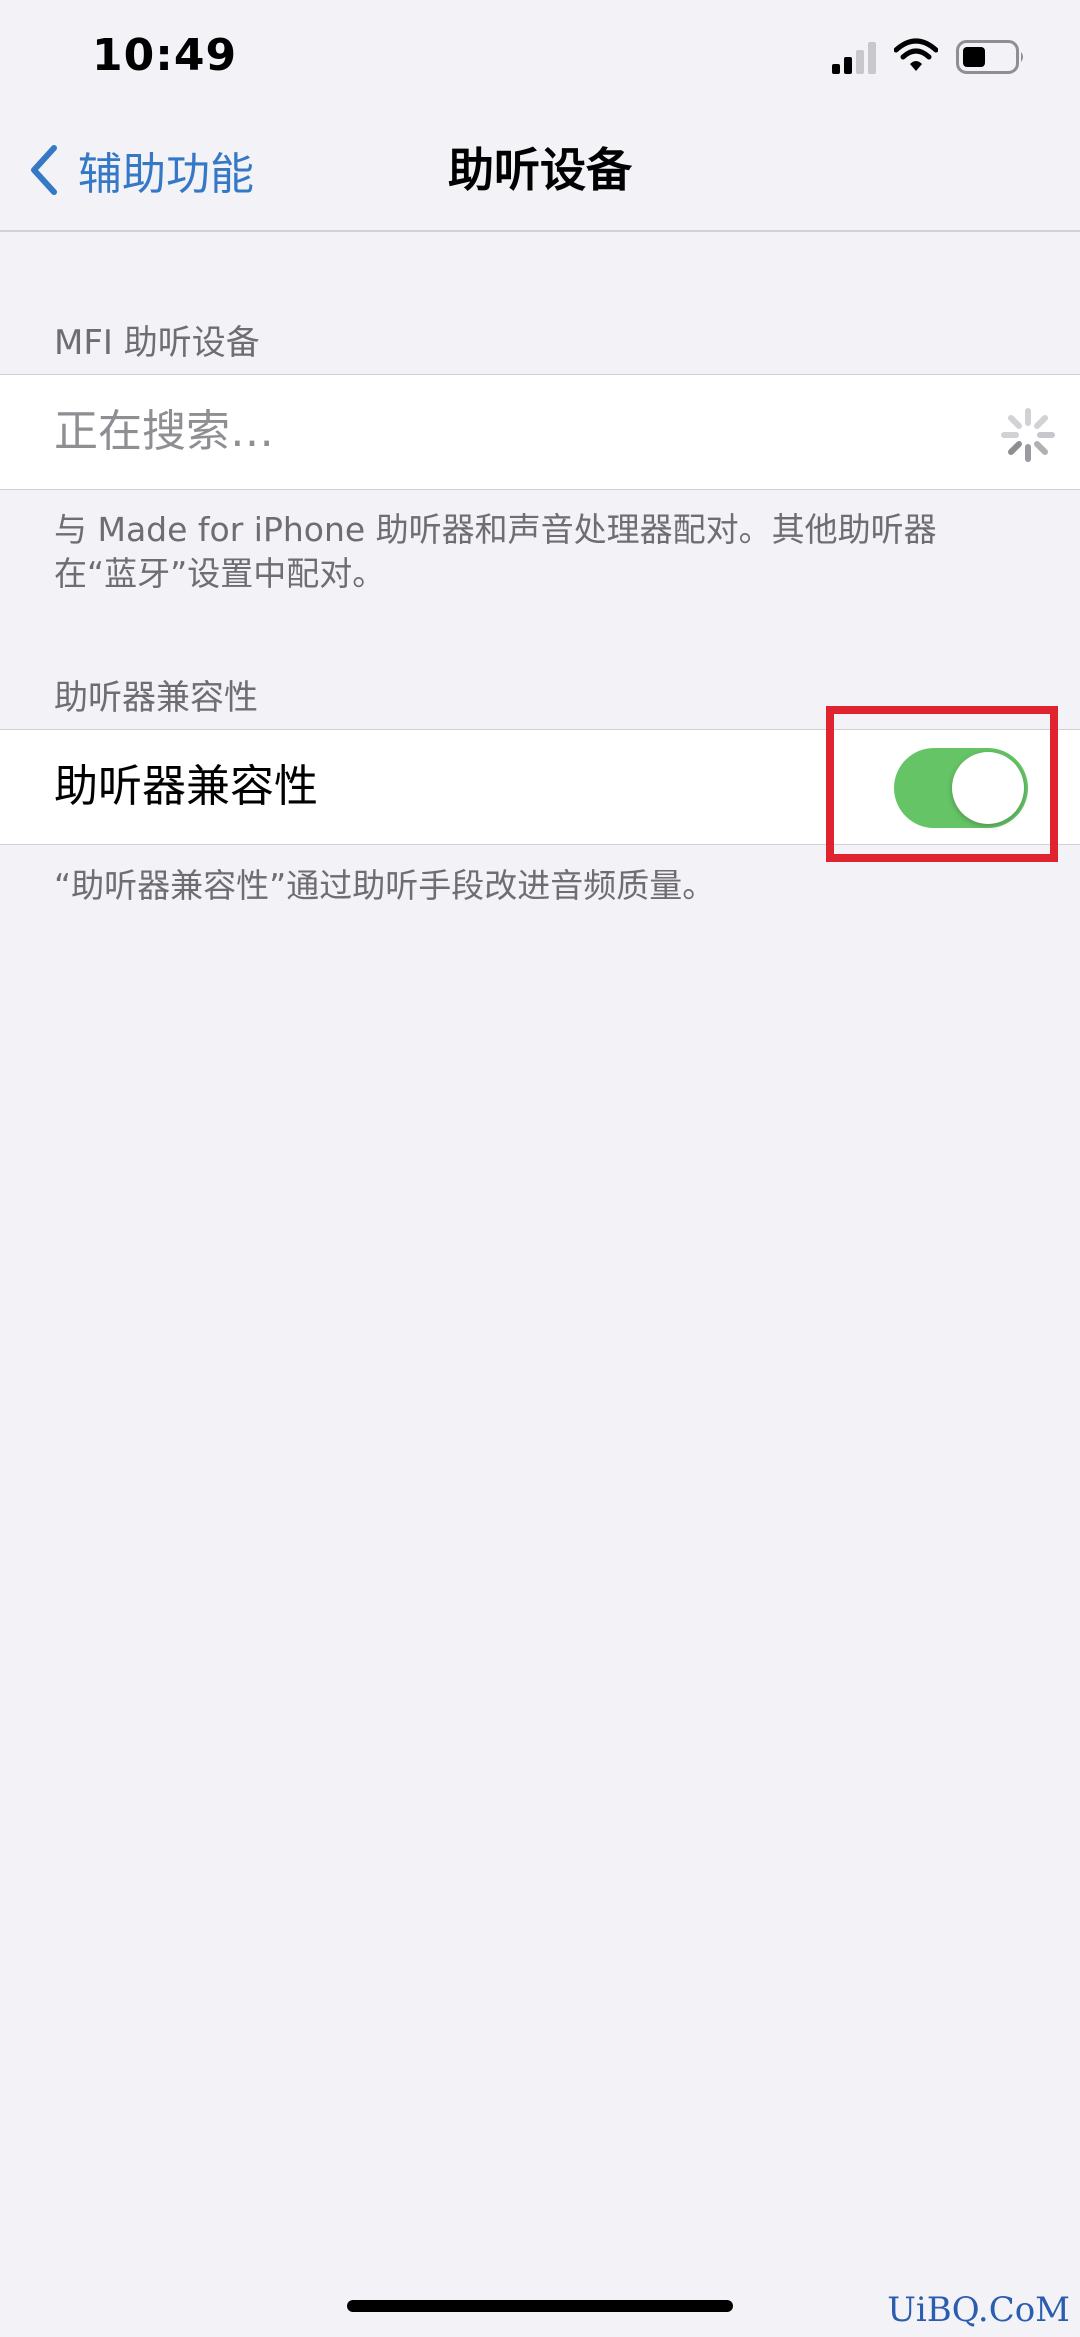  I want to click on status-bar: 10:49, so click(540, 55).